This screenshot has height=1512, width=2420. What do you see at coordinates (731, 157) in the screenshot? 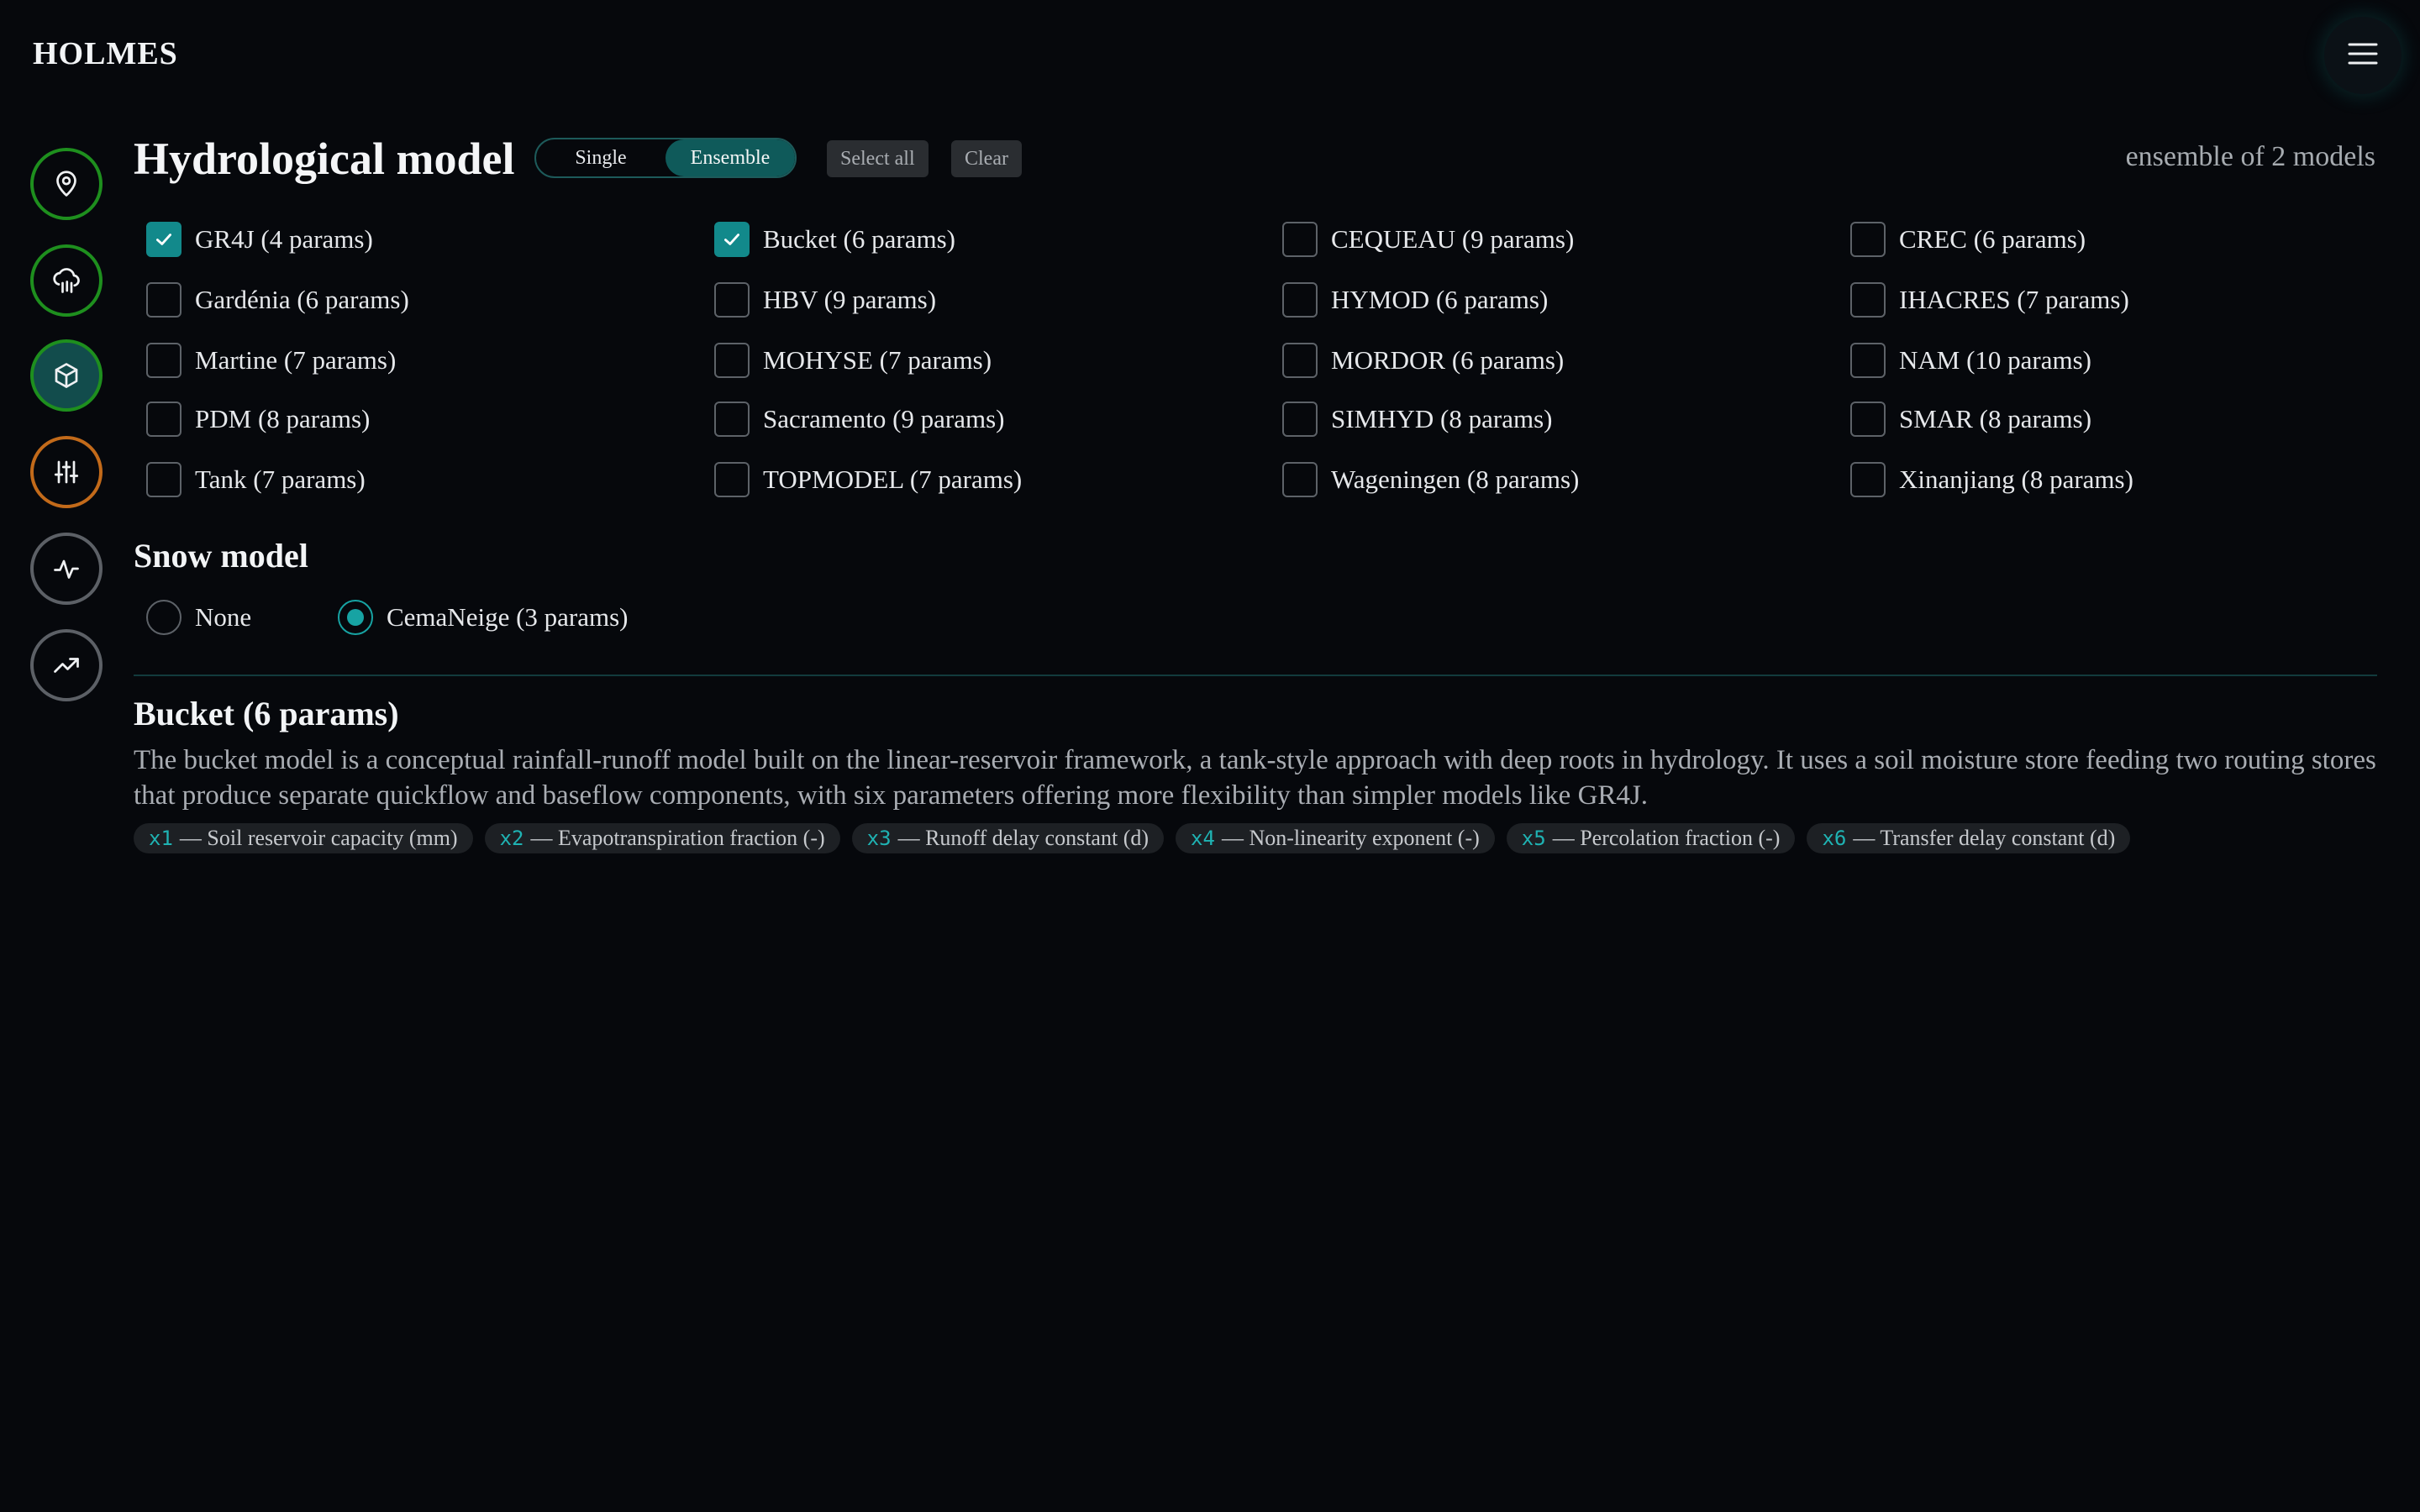
I see `mode-ensemble-button: Ensemble` at bounding box center [731, 157].